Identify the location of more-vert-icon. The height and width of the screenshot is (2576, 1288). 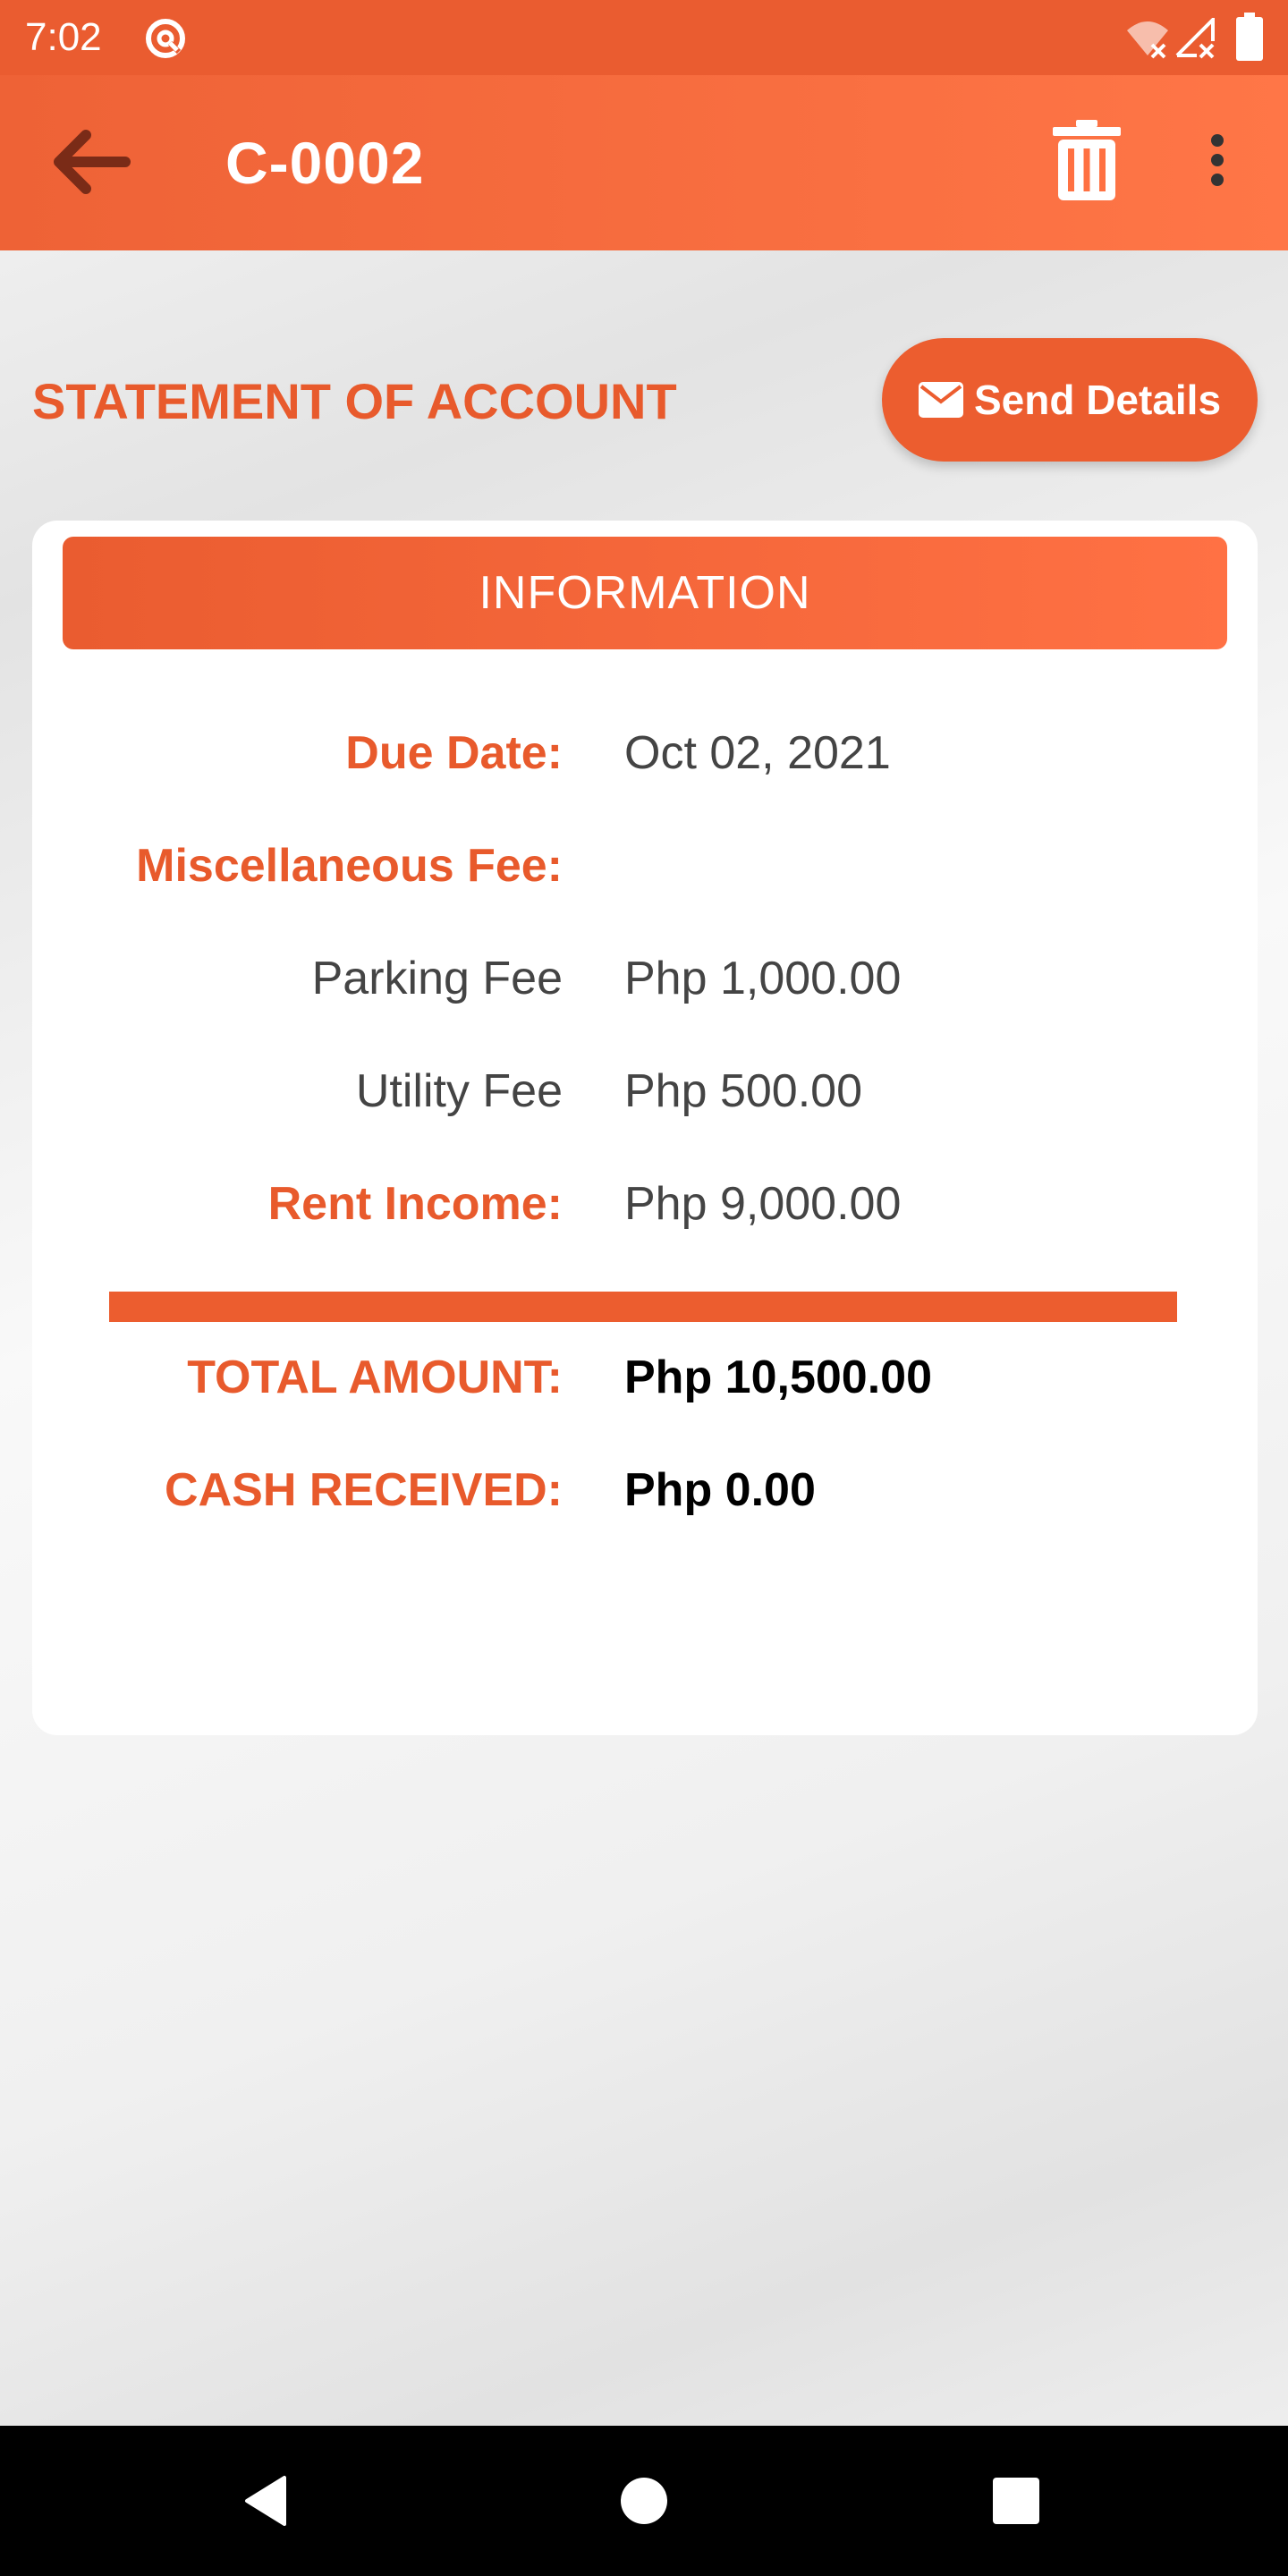
(1217, 160).